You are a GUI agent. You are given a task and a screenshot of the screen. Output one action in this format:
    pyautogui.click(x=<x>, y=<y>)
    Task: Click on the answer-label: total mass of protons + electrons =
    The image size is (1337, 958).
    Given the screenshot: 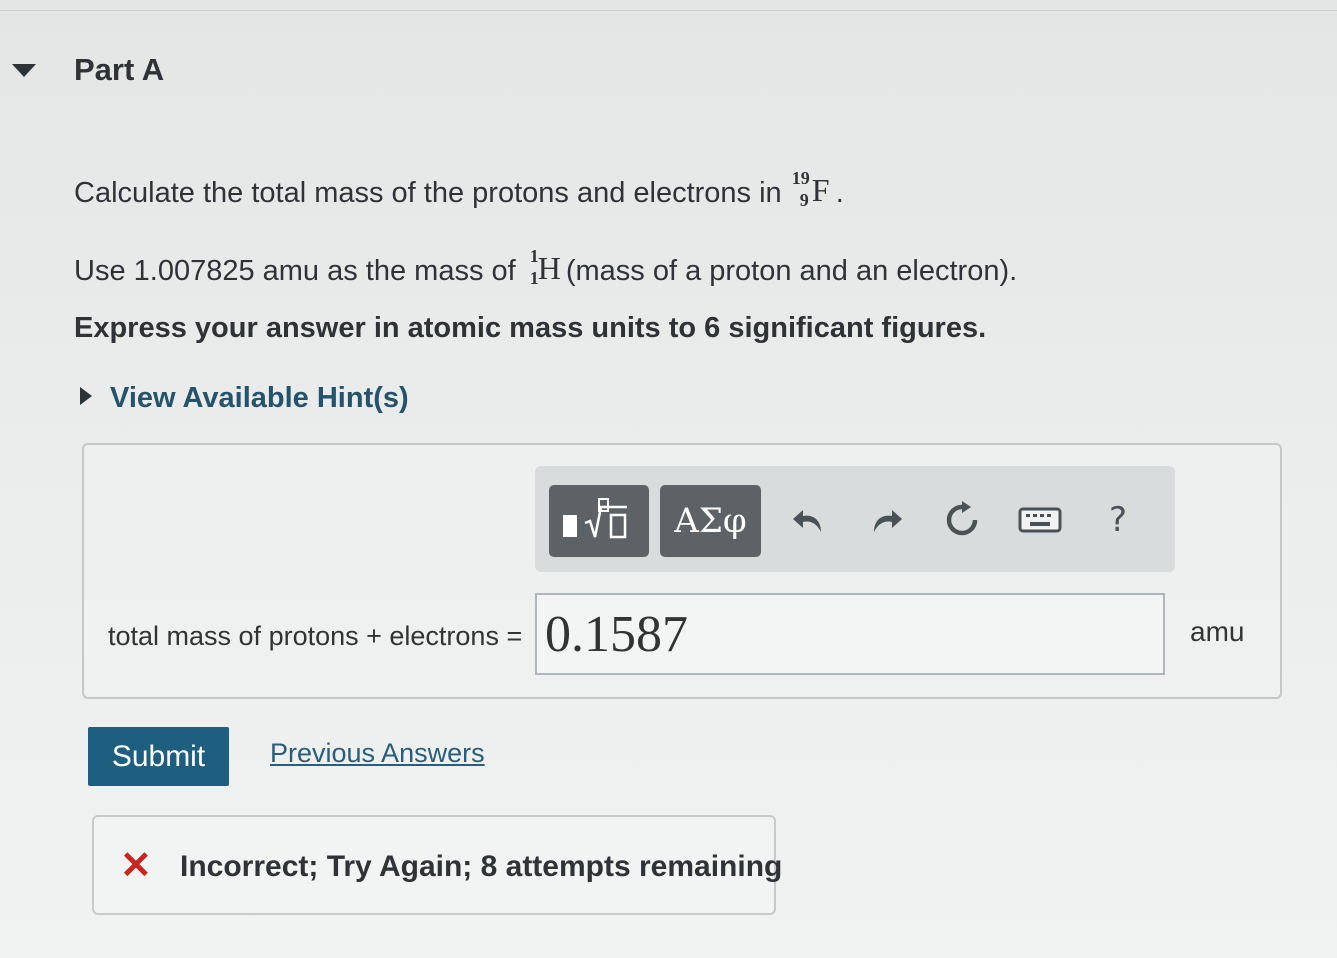 What is the action you would take?
    pyautogui.click(x=315, y=636)
    